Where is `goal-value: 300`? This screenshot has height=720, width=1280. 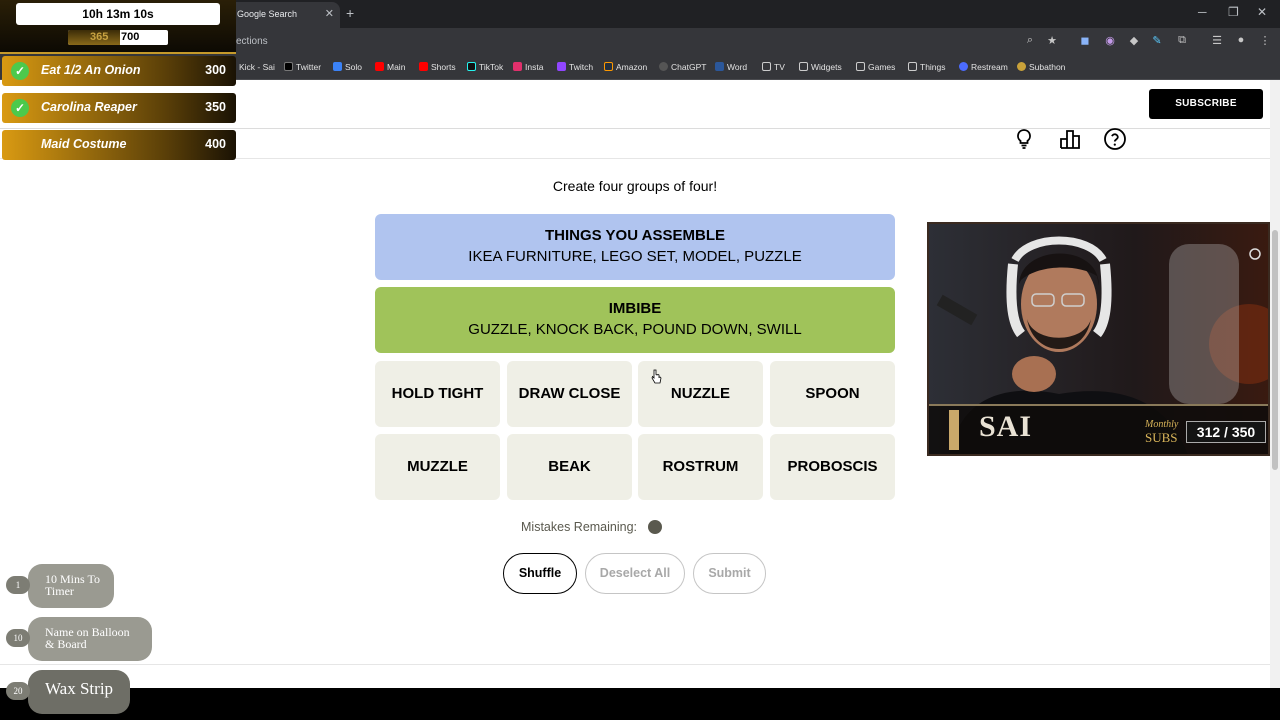
goal-value: 300 is located at coordinates (215, 70).